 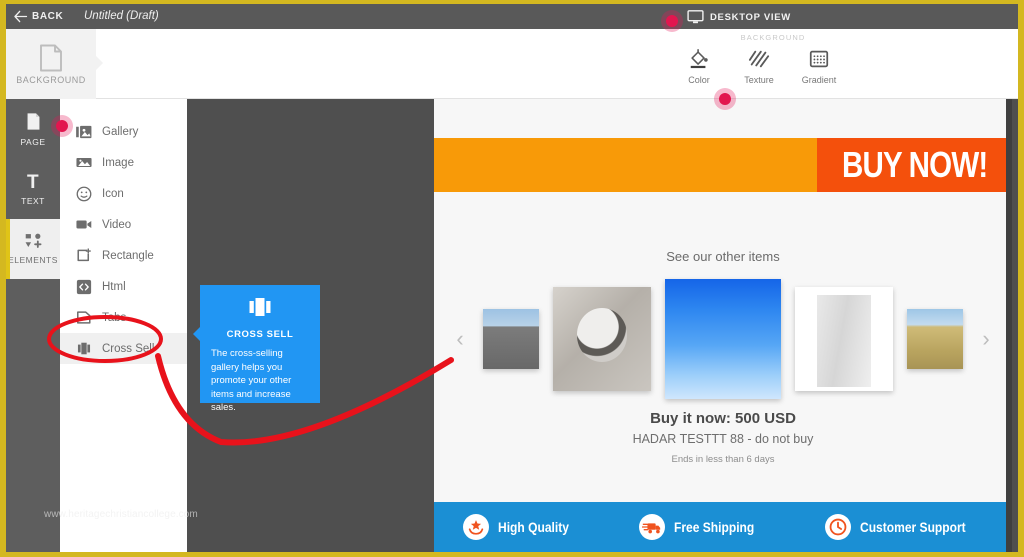 I want to click on background-gradient-label: Gradient, so click(x=819, y=80).